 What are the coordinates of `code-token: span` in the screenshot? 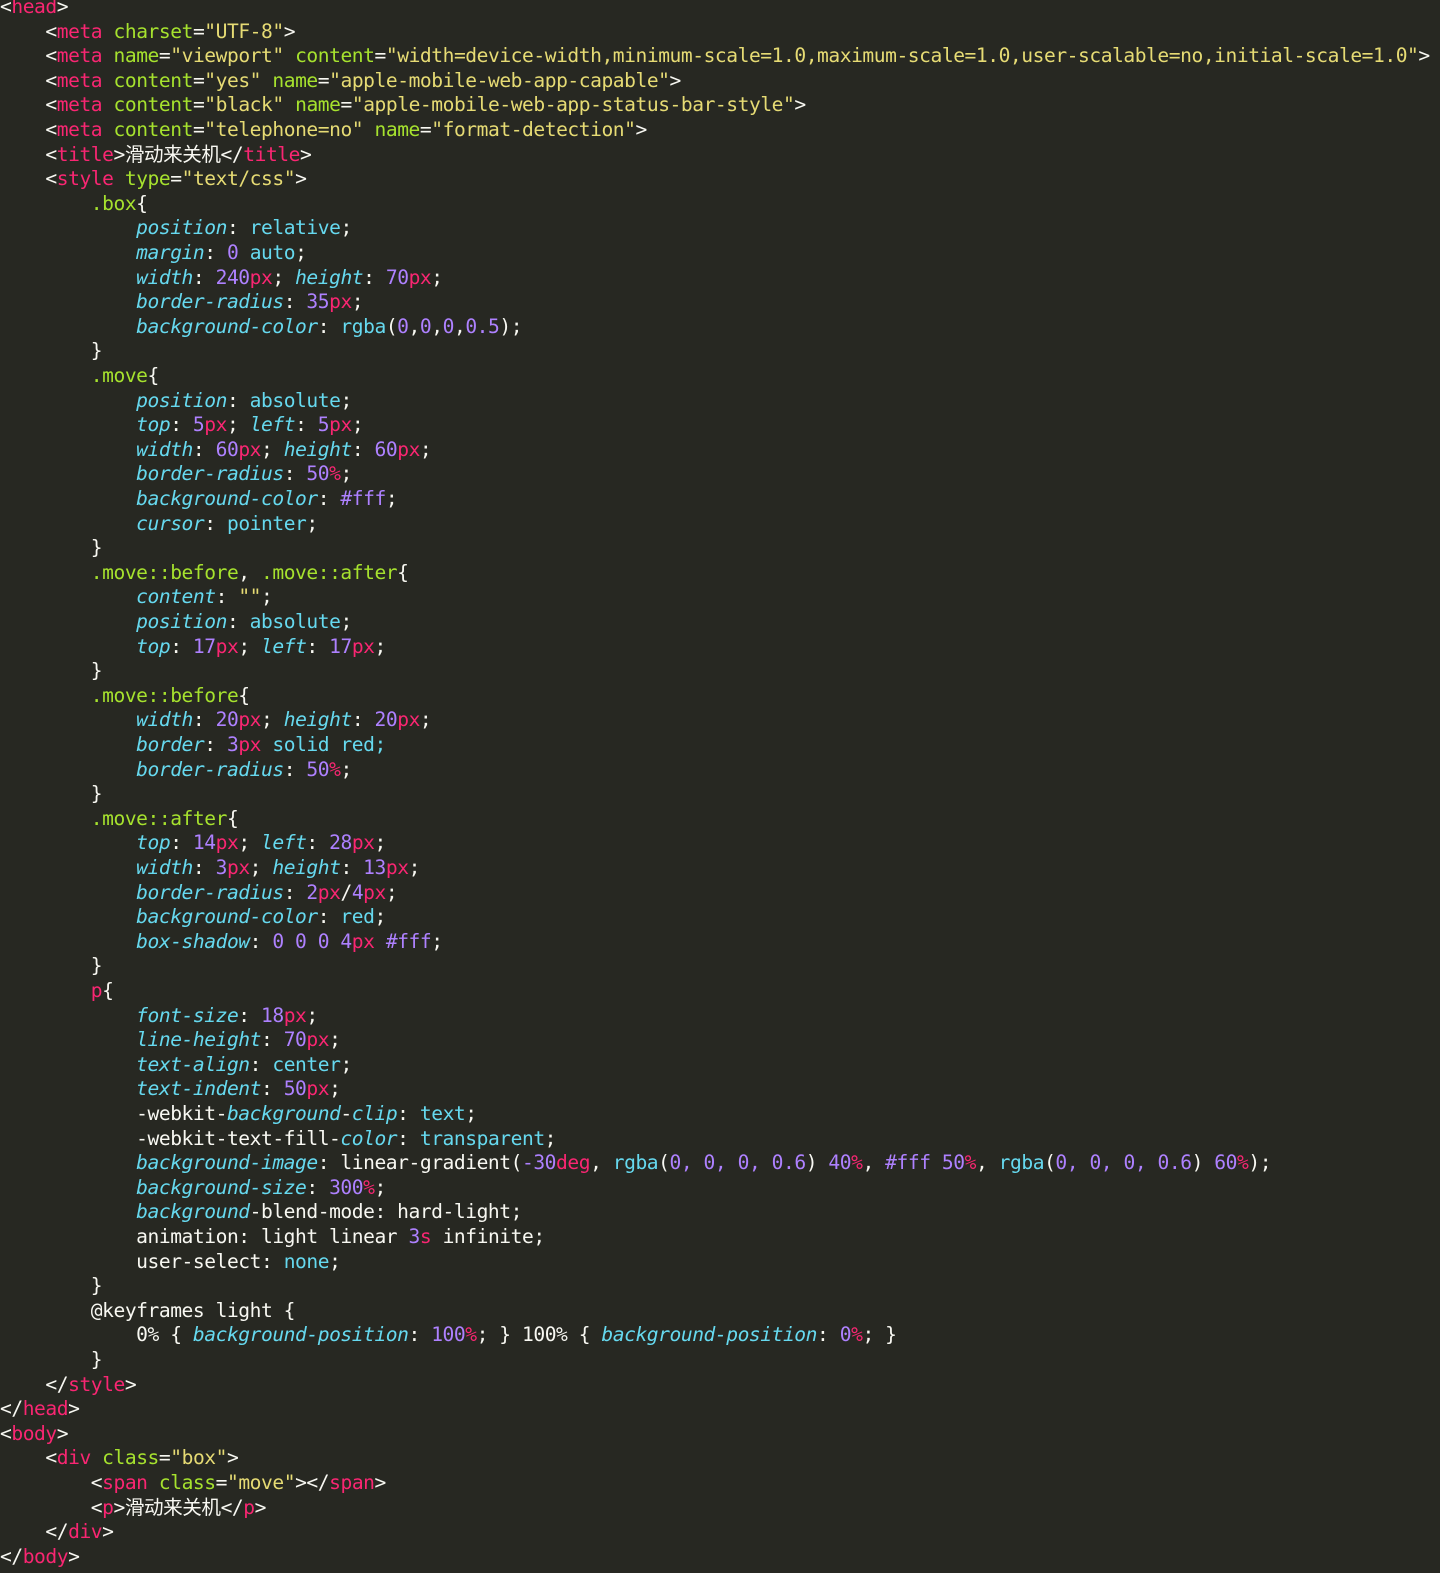 It's located at (352, 1482).